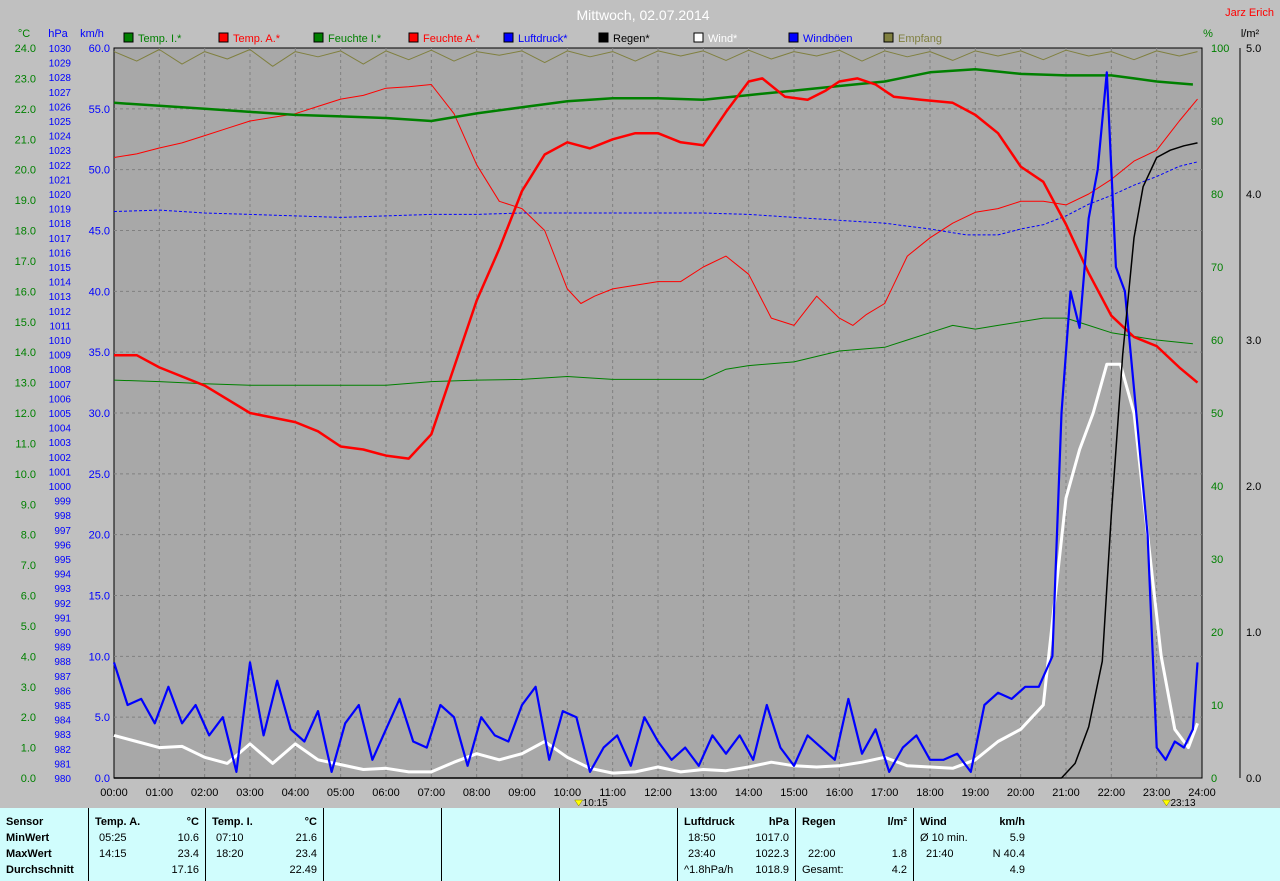 The width and height of the screenshot is (1280, 881). What do you see at coordinates (60, 253) in the screenshot?
I see `tick-label-pressure: 1016` at bounding box center [60, 253].